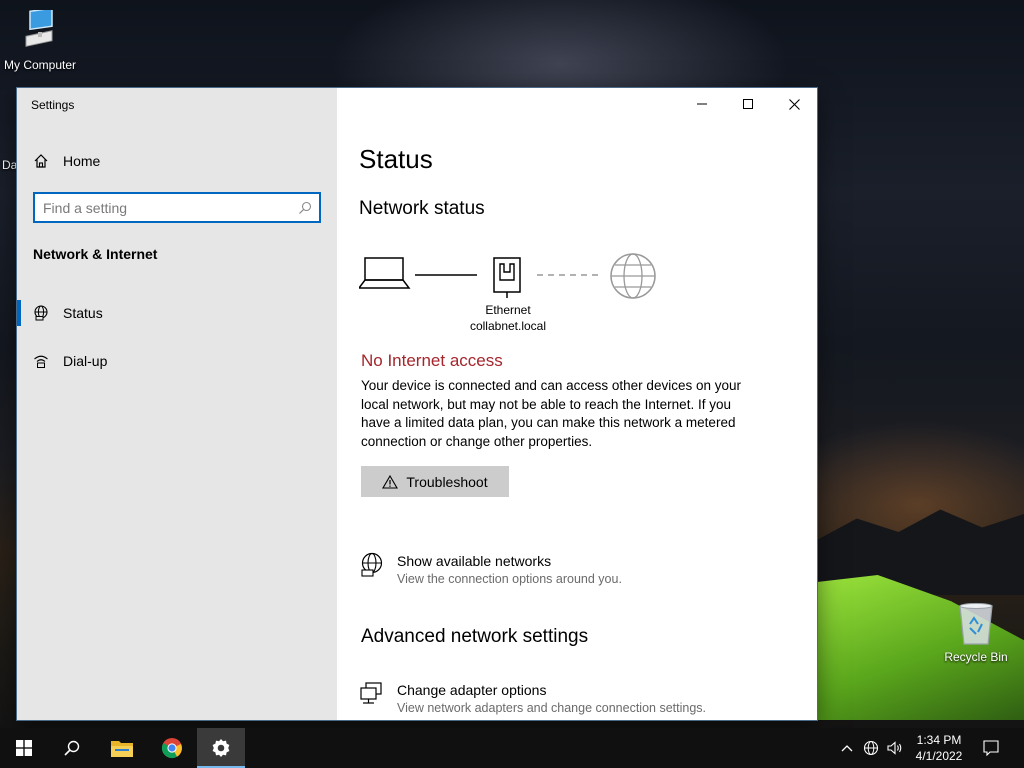  I want to click on home-icon, so click(41, 161).